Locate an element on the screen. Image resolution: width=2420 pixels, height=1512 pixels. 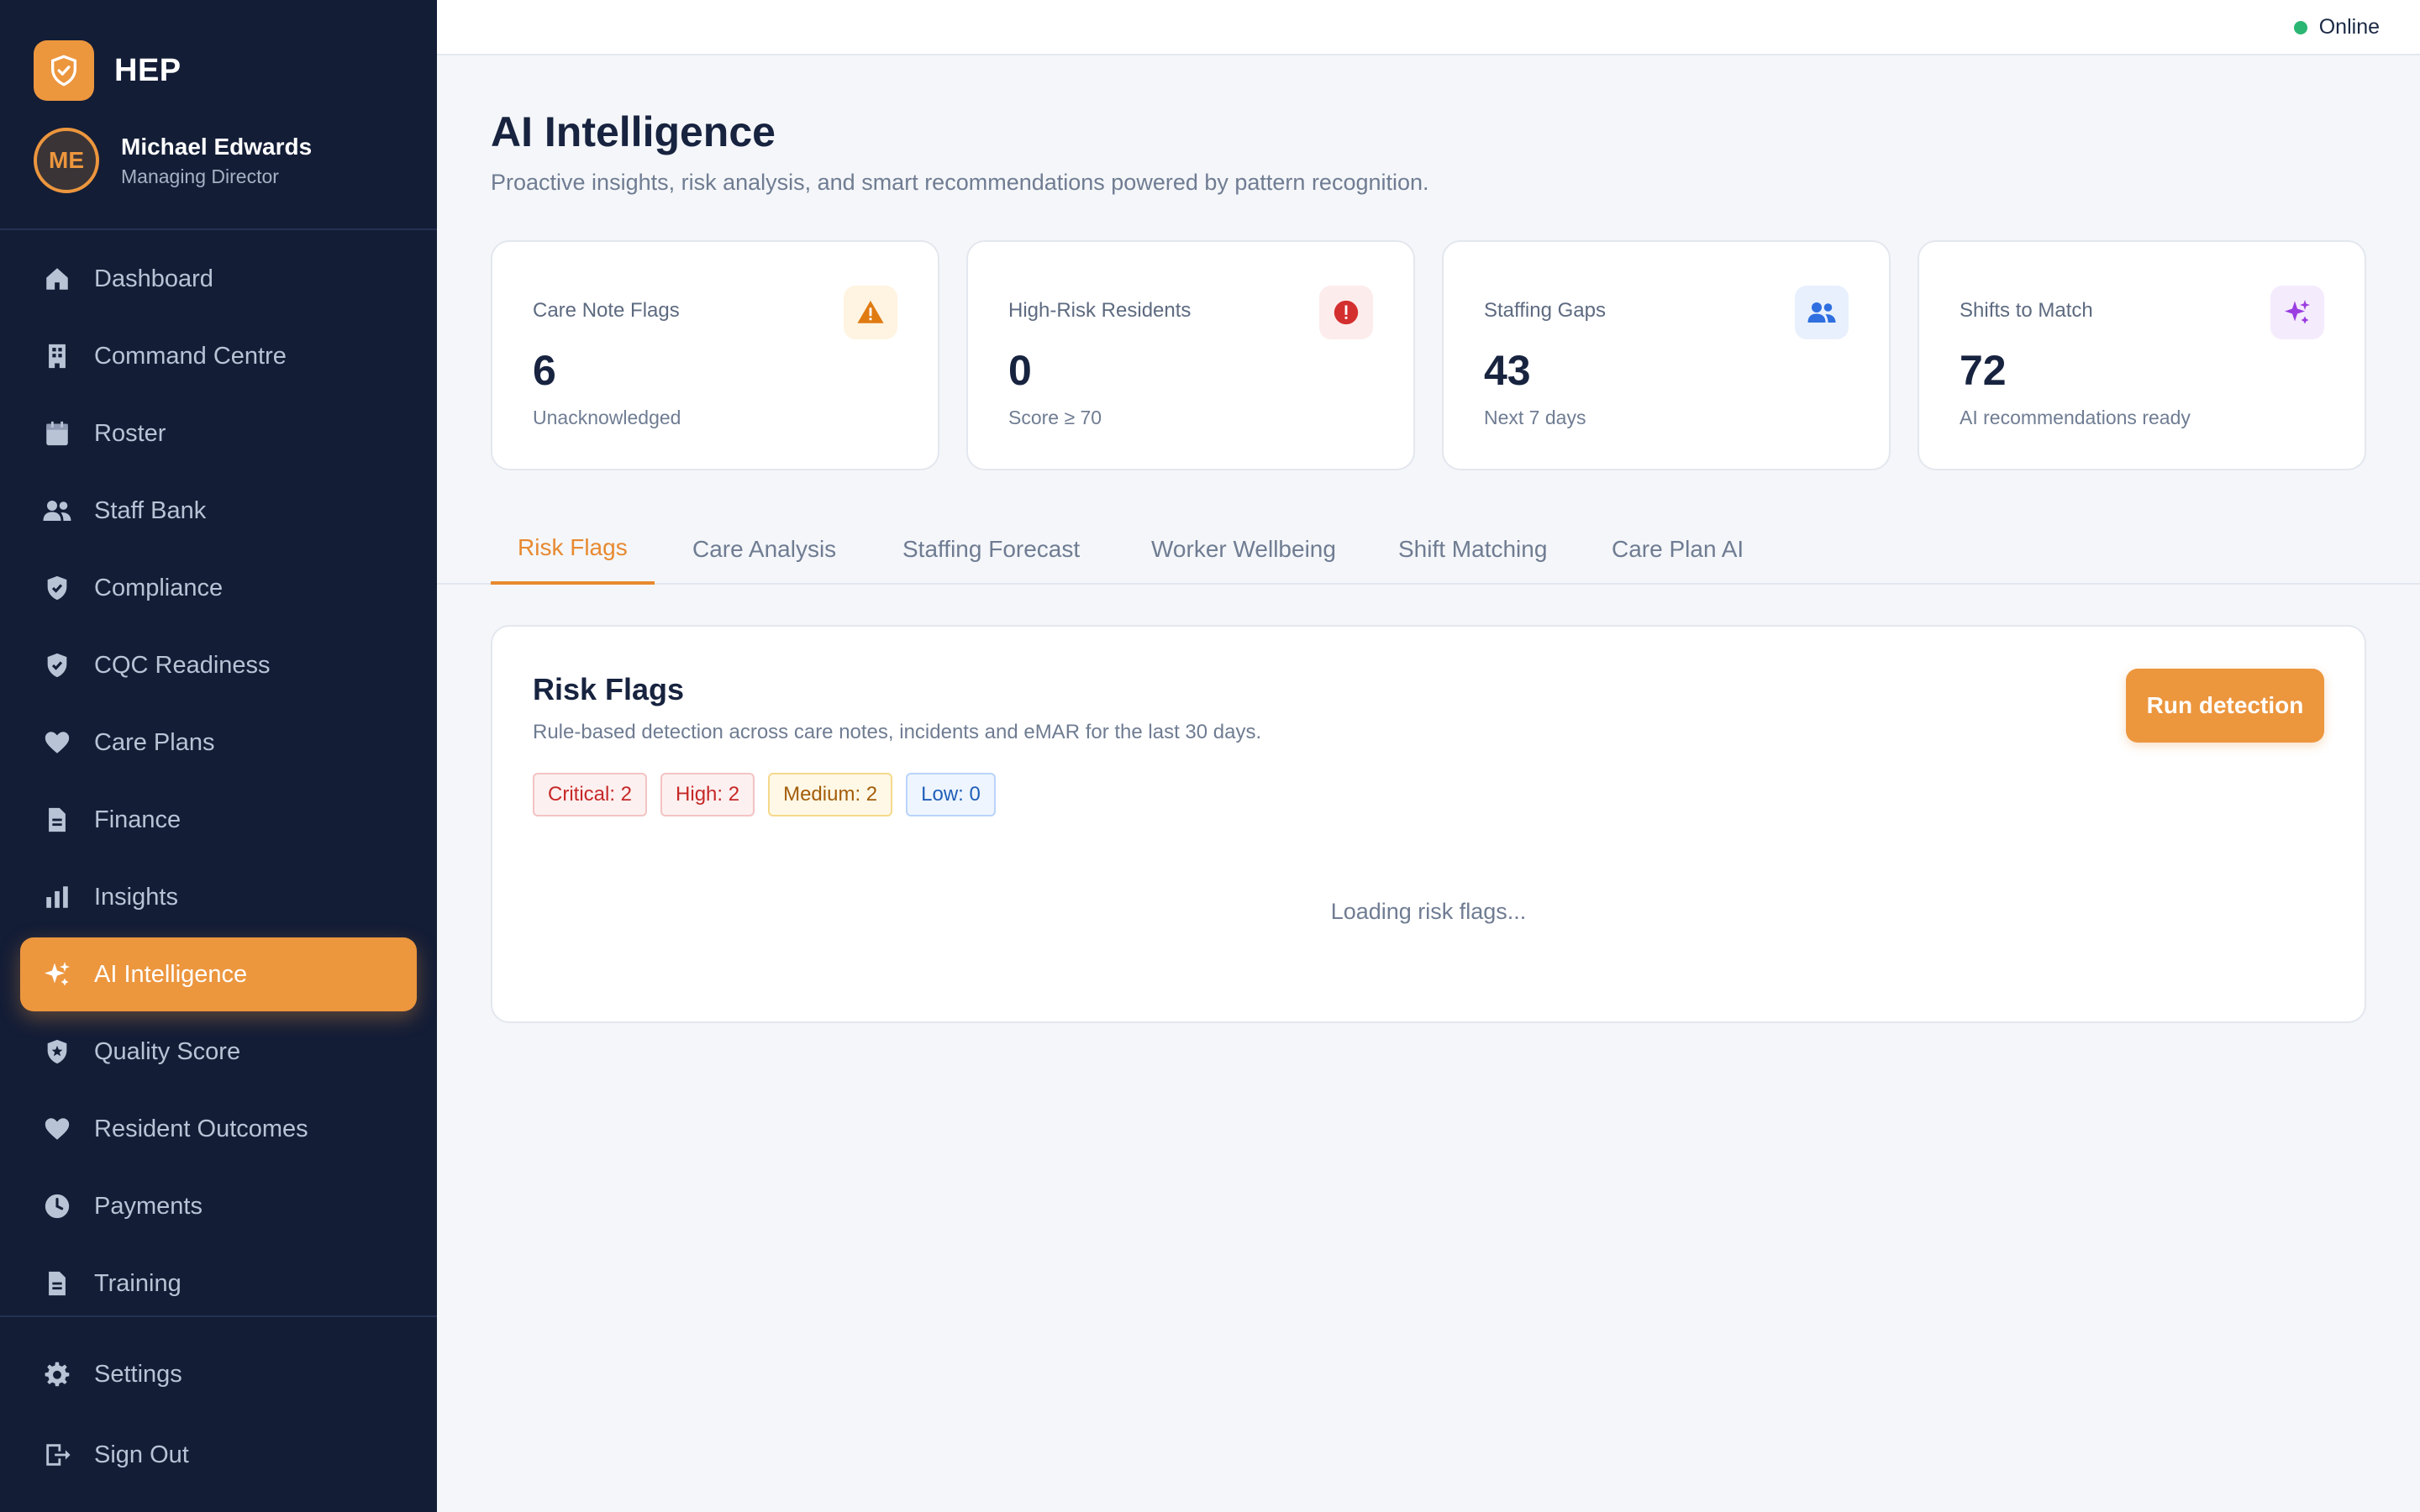
stat-value: 0 is located at coordinates (1020, 370).